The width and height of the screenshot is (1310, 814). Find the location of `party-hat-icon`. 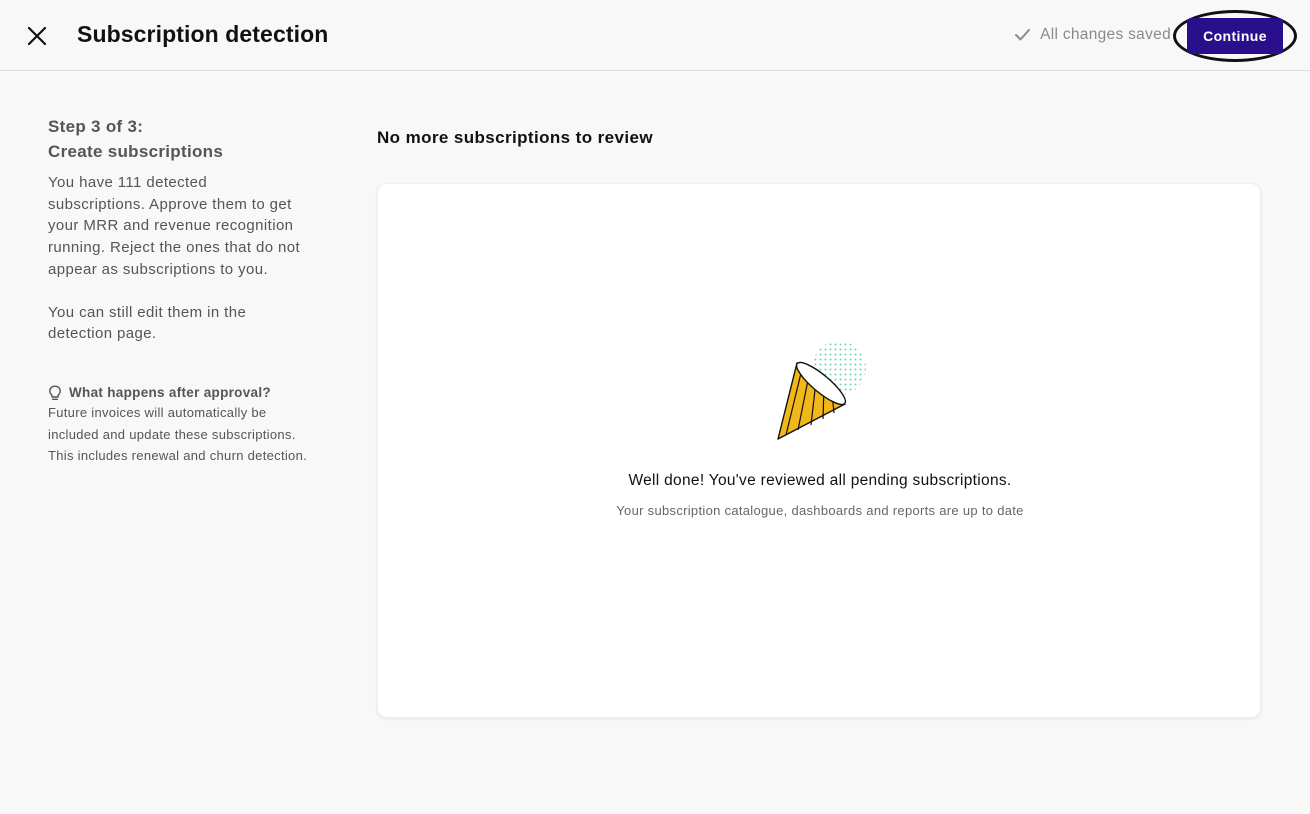

party-hat-icon is located at coordinates (818, 391).